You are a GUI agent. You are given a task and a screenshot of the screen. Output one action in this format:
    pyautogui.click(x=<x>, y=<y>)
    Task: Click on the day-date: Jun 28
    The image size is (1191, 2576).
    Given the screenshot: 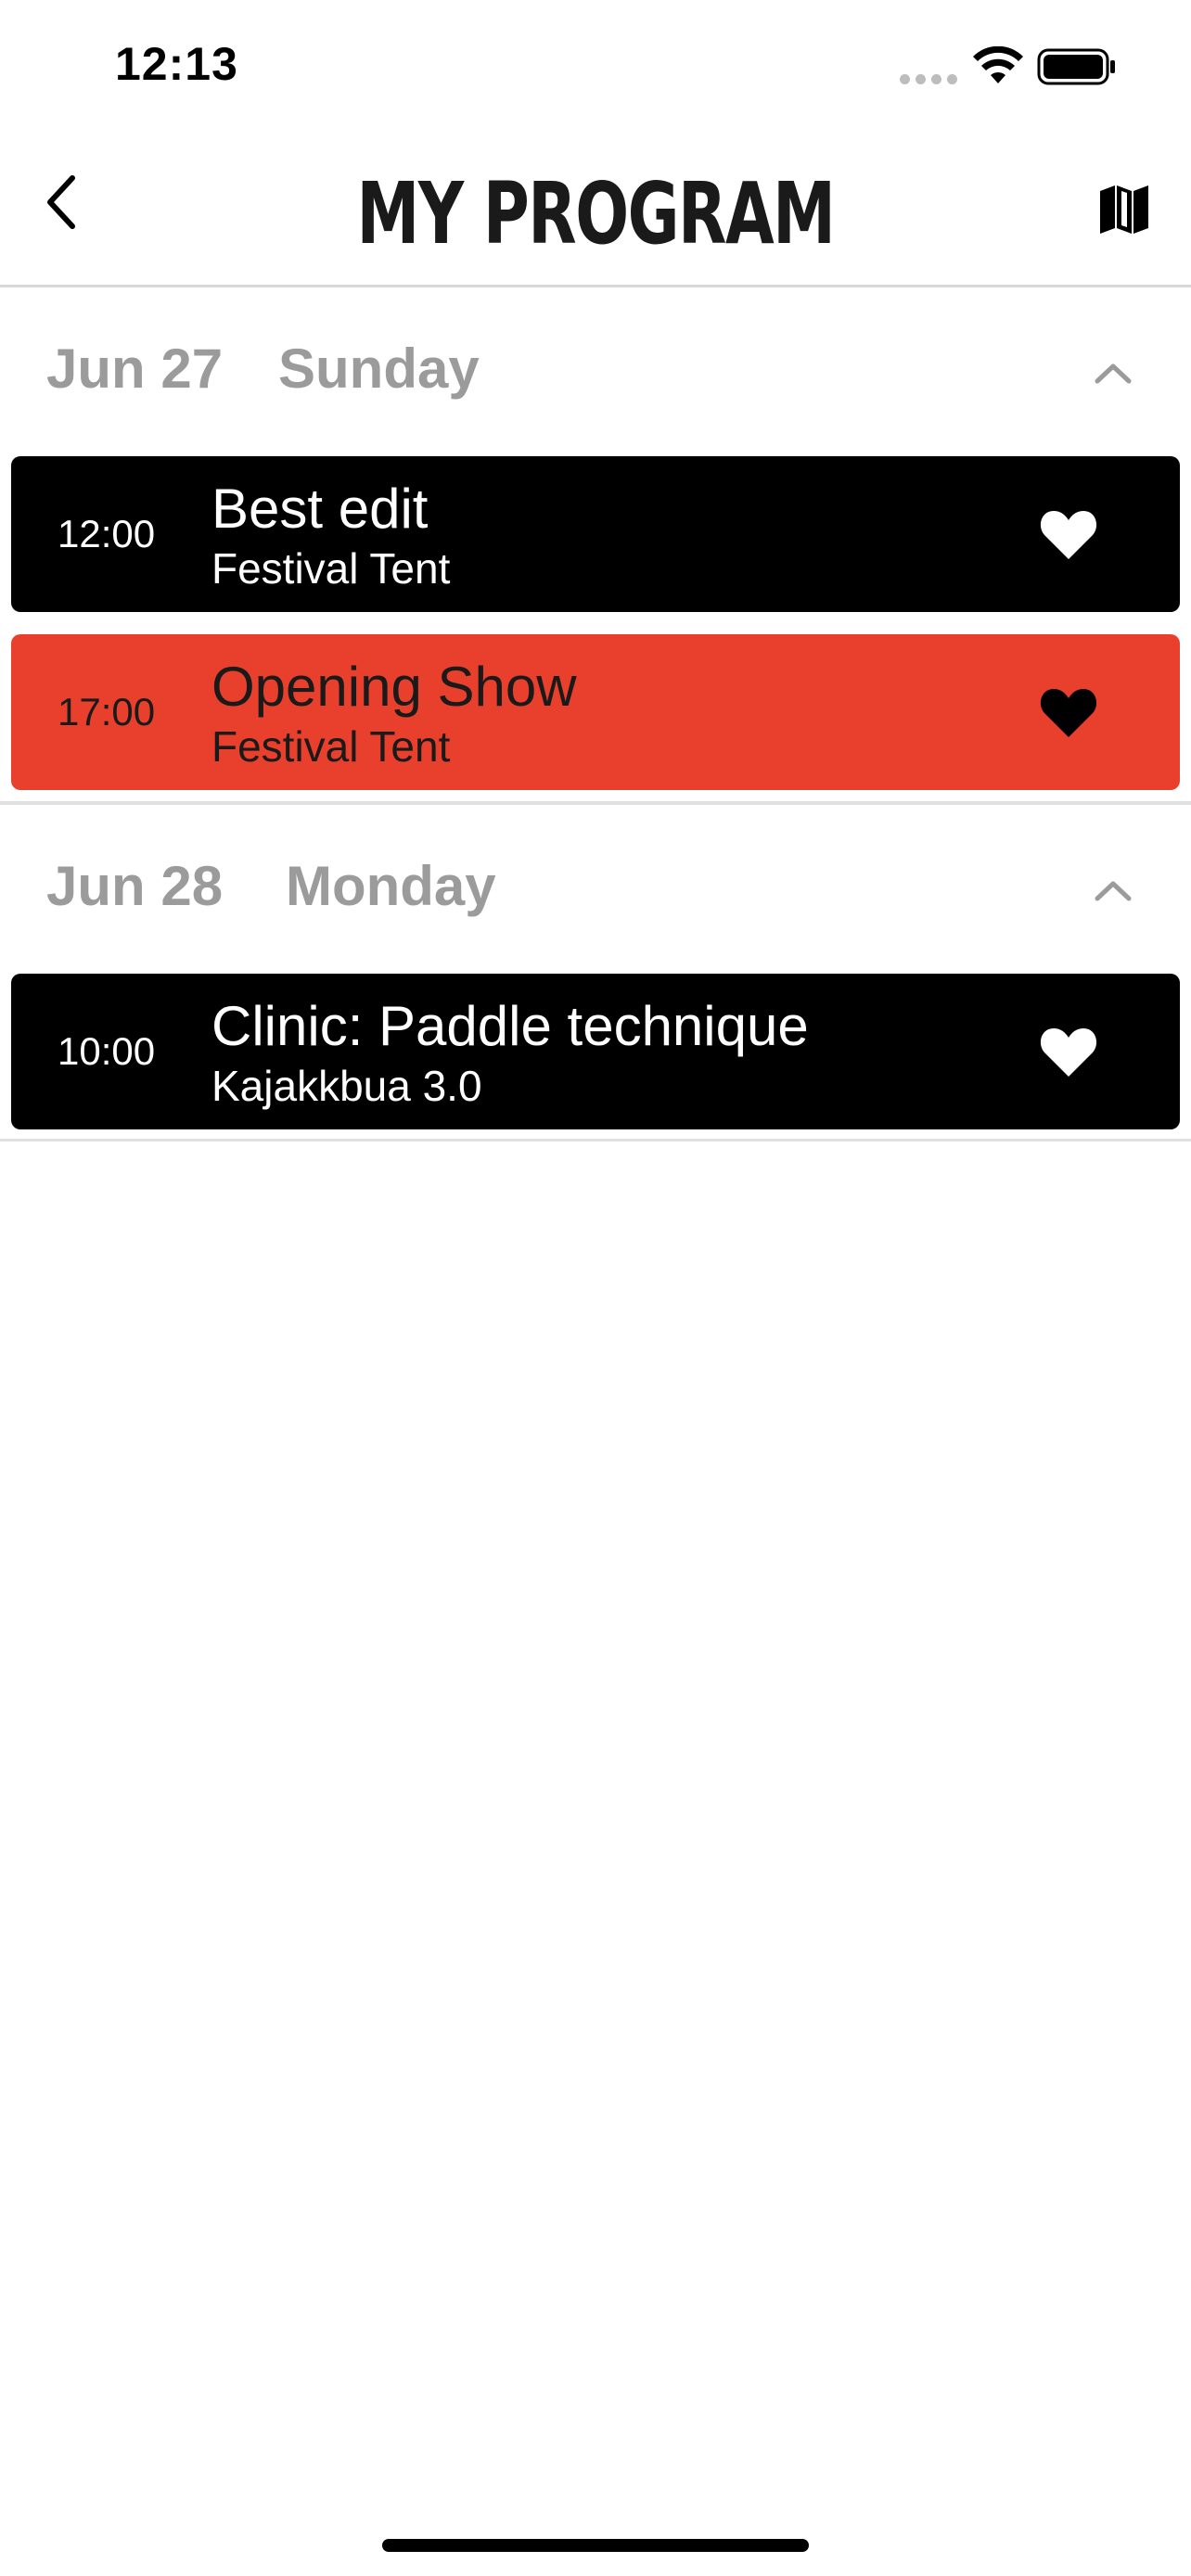 What is the action you would take?
    pyautogui.click(x=135, y=886)
    